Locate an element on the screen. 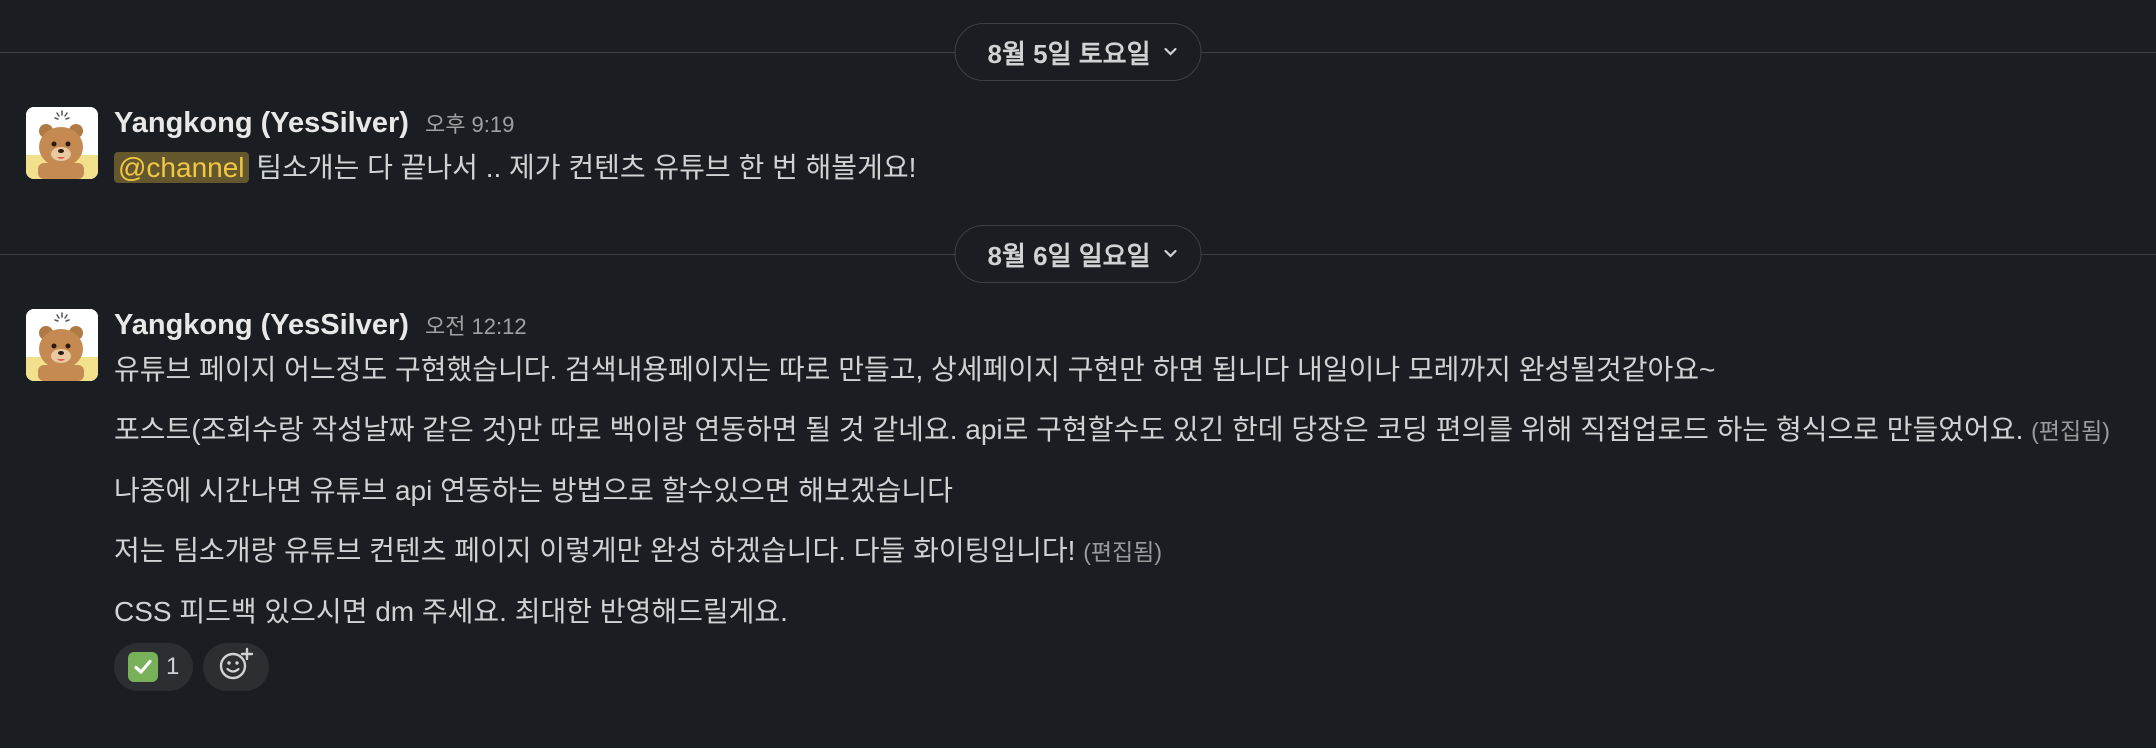 The image size is (2156, 748). date-divider: 8월 5일 토요일 is located at coordinates (1078, 52).